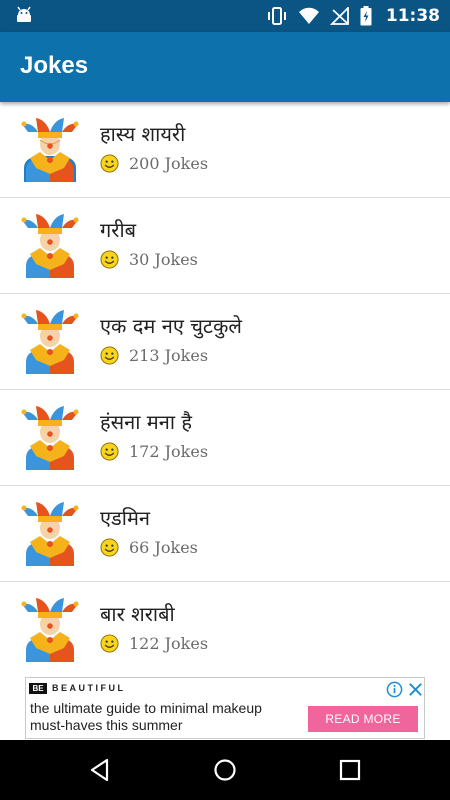  What do you see at coordinates (169, 451) in the screenshot?
I see `joke-count-text: 172 Jokes` at bounding box center [169, 451].